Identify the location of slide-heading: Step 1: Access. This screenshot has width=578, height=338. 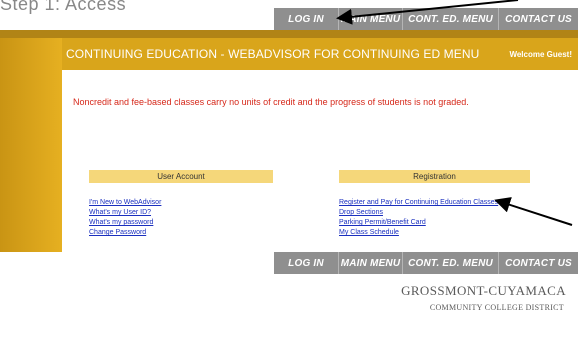
(63, 7).